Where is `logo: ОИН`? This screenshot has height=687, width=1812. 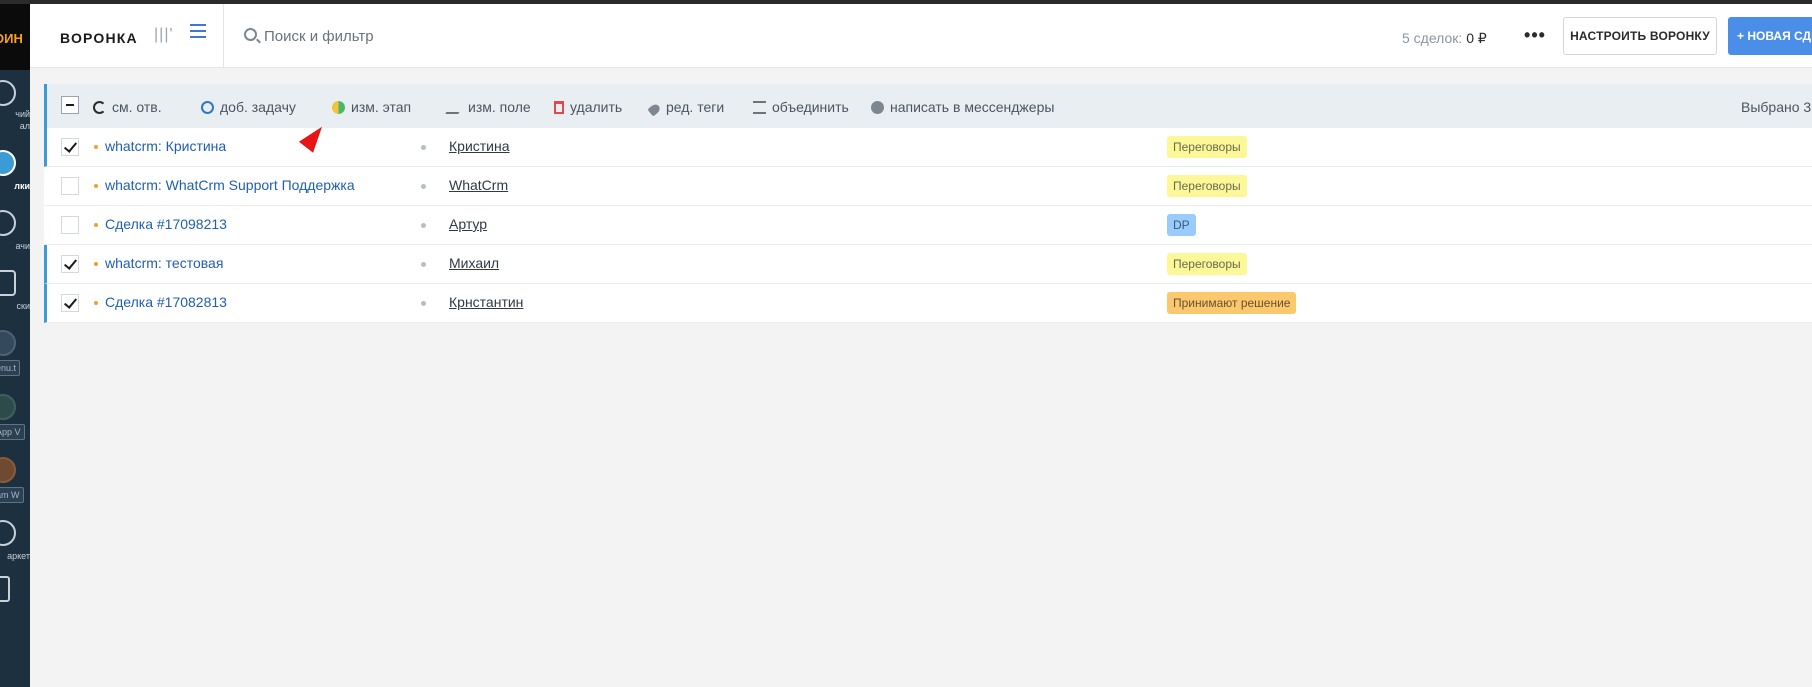
logo: ОИН is located at coordinates (15, 37).